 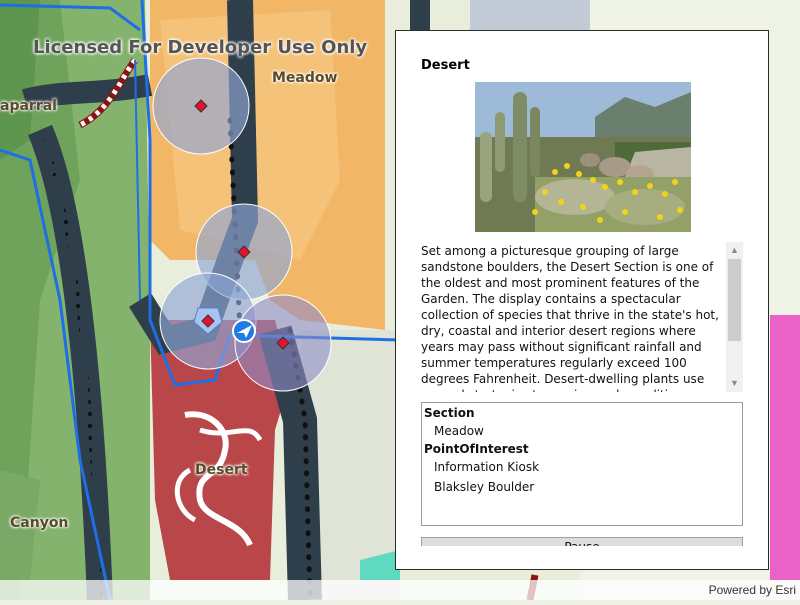 I want to click on poi-header: PointOfInterest, so click(x=476, y=449).